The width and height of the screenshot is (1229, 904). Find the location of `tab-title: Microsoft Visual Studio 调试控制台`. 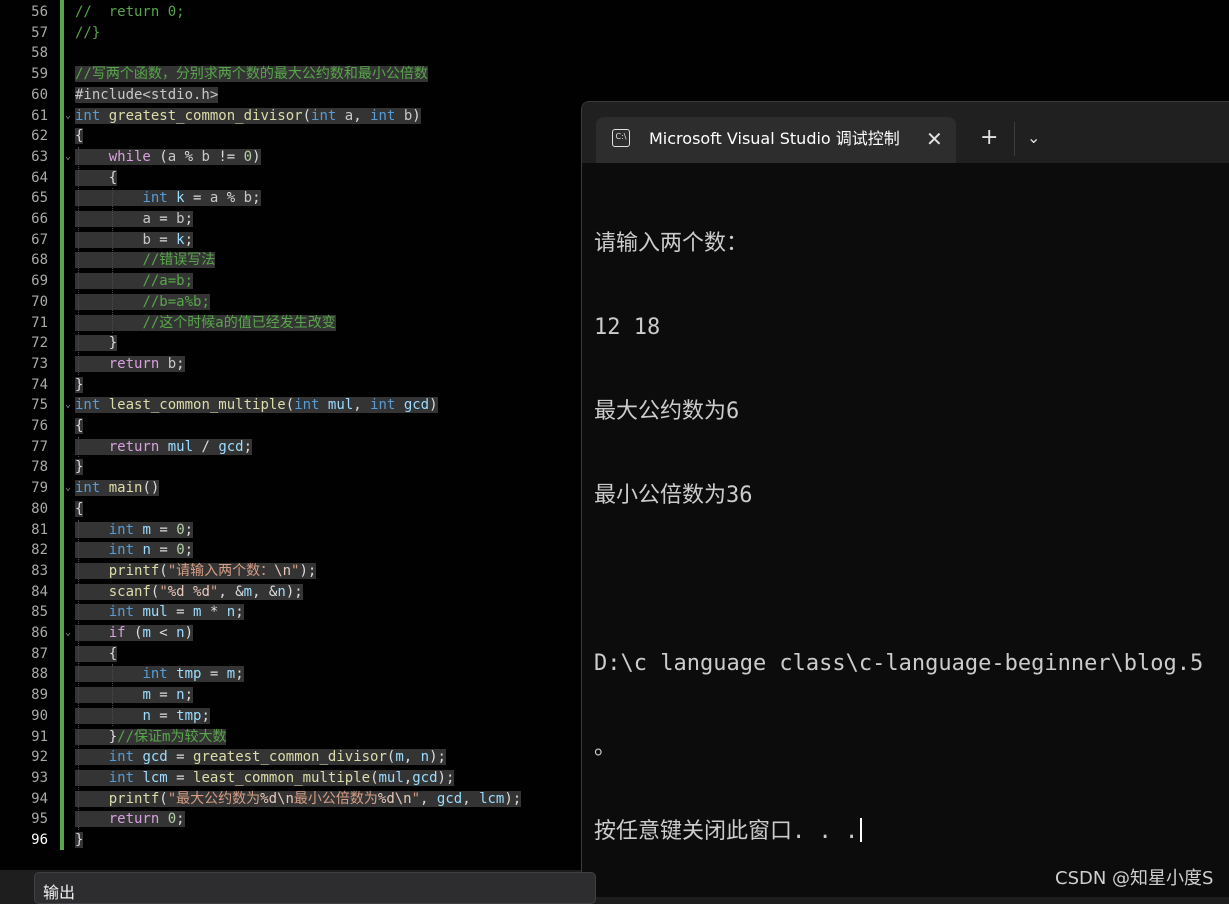

tab-title: Microsoft Visual Studio 调试控制台 is located at coordinates (774, 138).